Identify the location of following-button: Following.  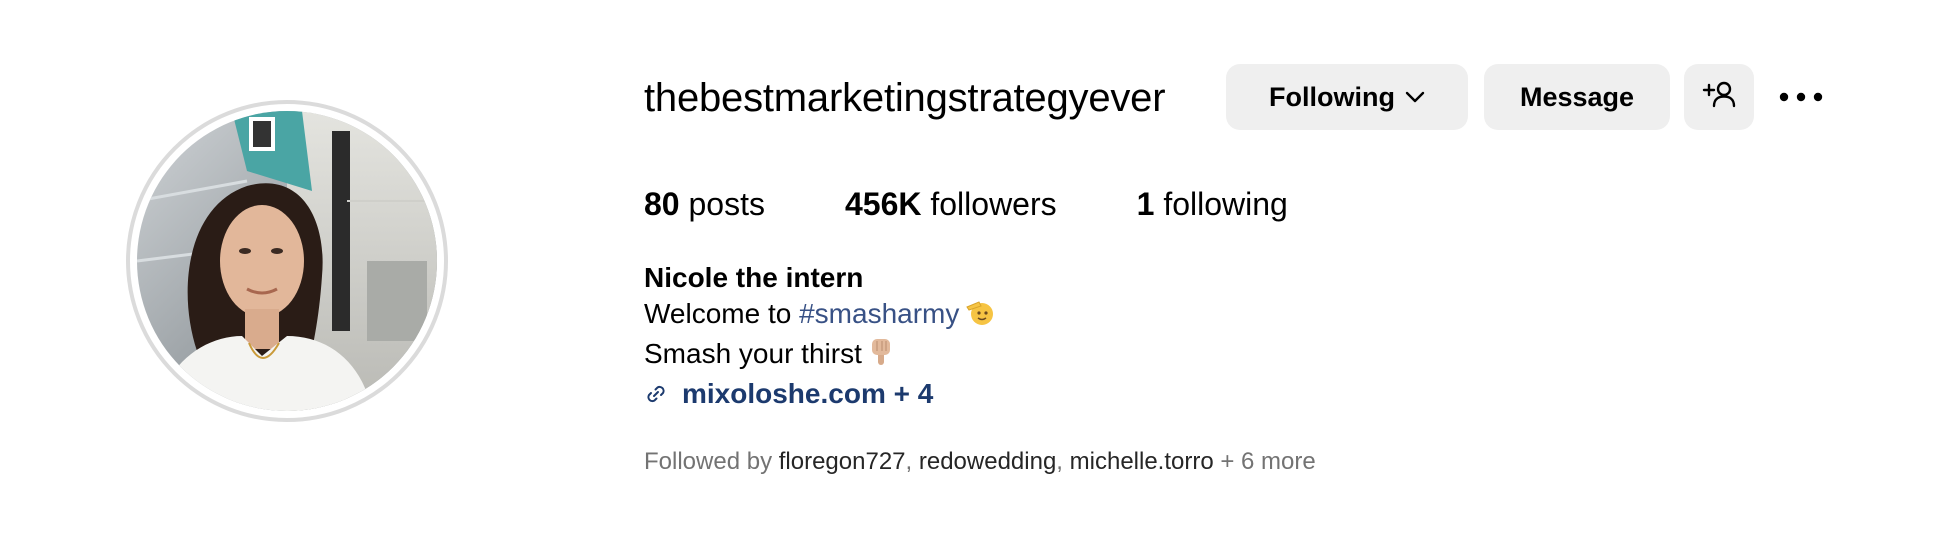
(1347, 97).